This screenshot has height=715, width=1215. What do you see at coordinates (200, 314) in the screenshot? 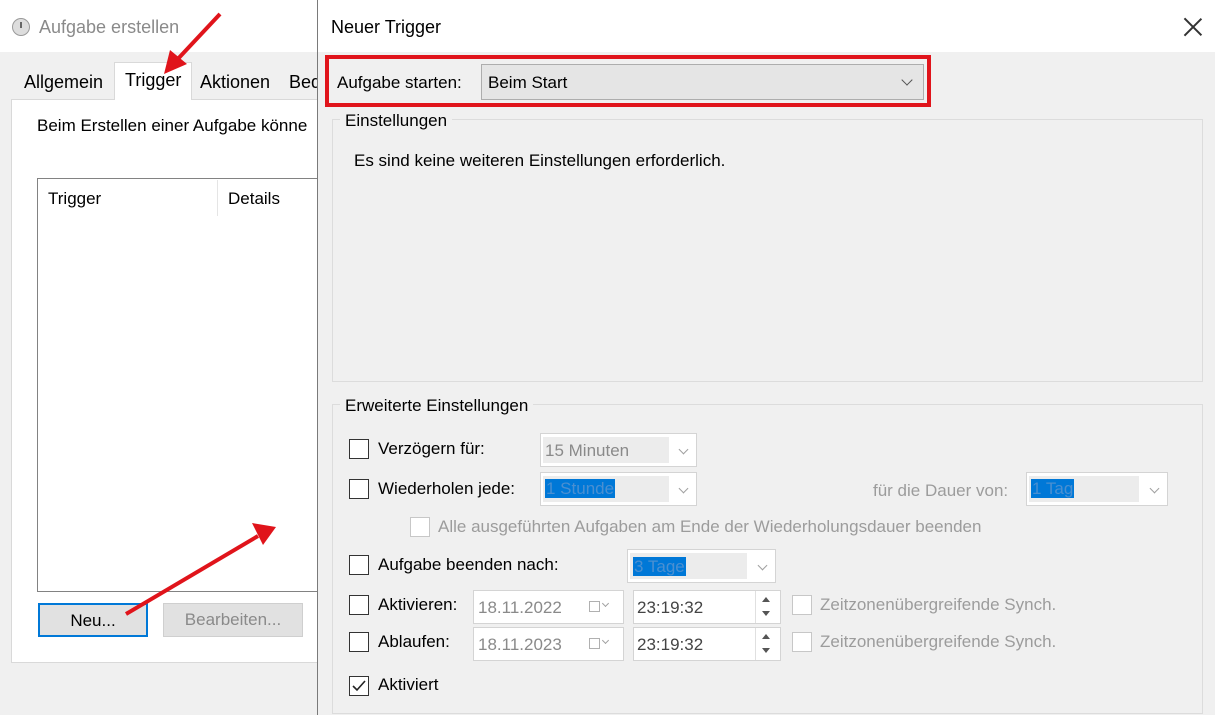
I see `annotation-arrows` at bounding box center [200, 314].